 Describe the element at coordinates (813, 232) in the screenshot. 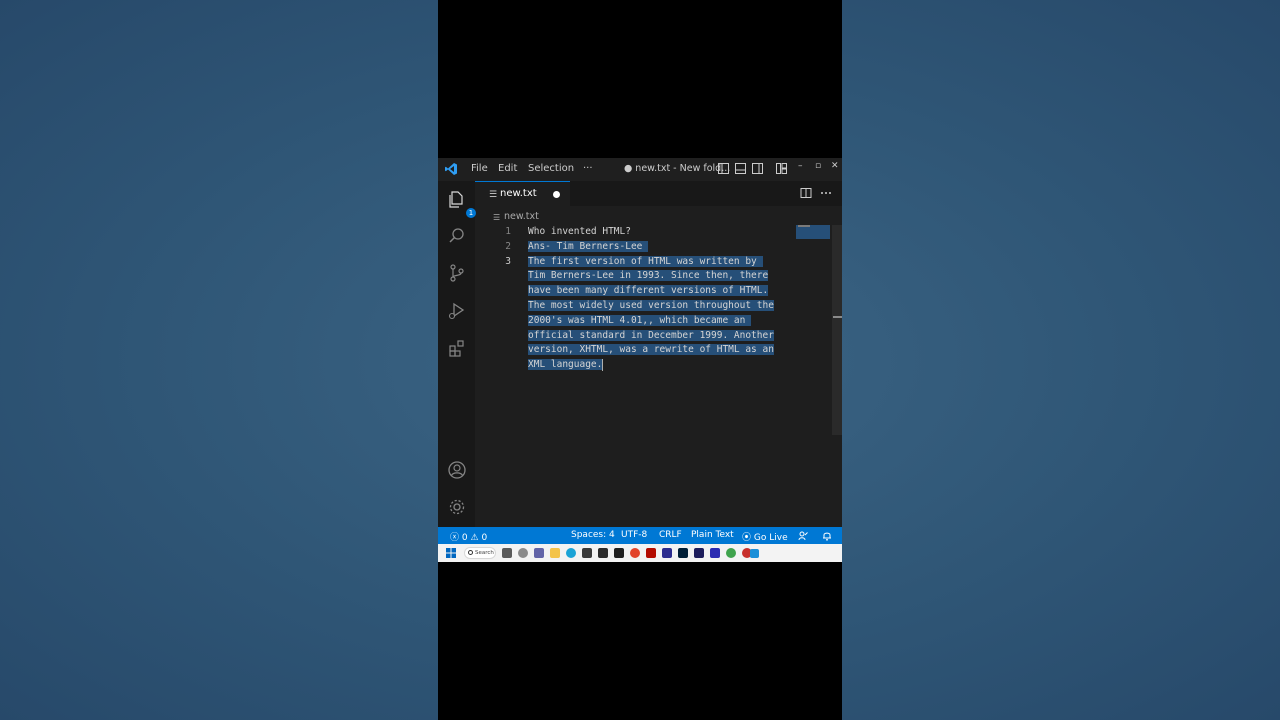

I see `minimap-selection` at that location.